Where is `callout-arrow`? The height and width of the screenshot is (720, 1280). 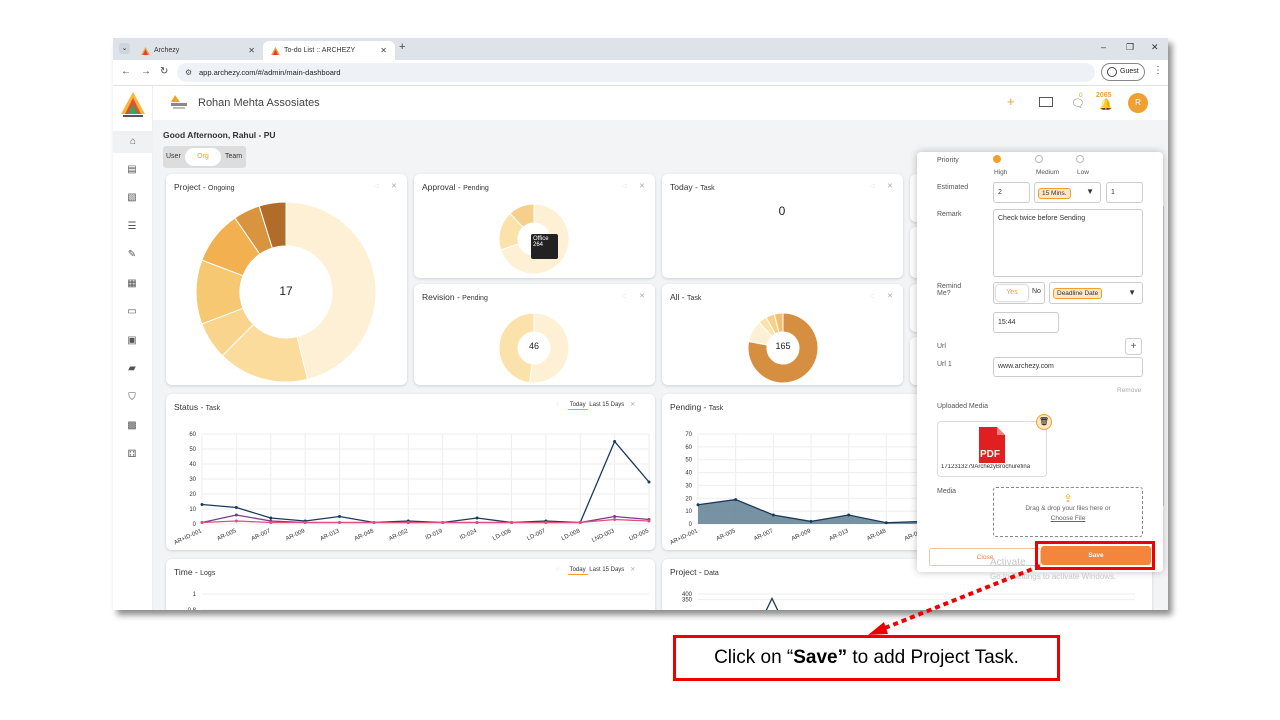
callout-arrow is located at coordinates (954, 599).